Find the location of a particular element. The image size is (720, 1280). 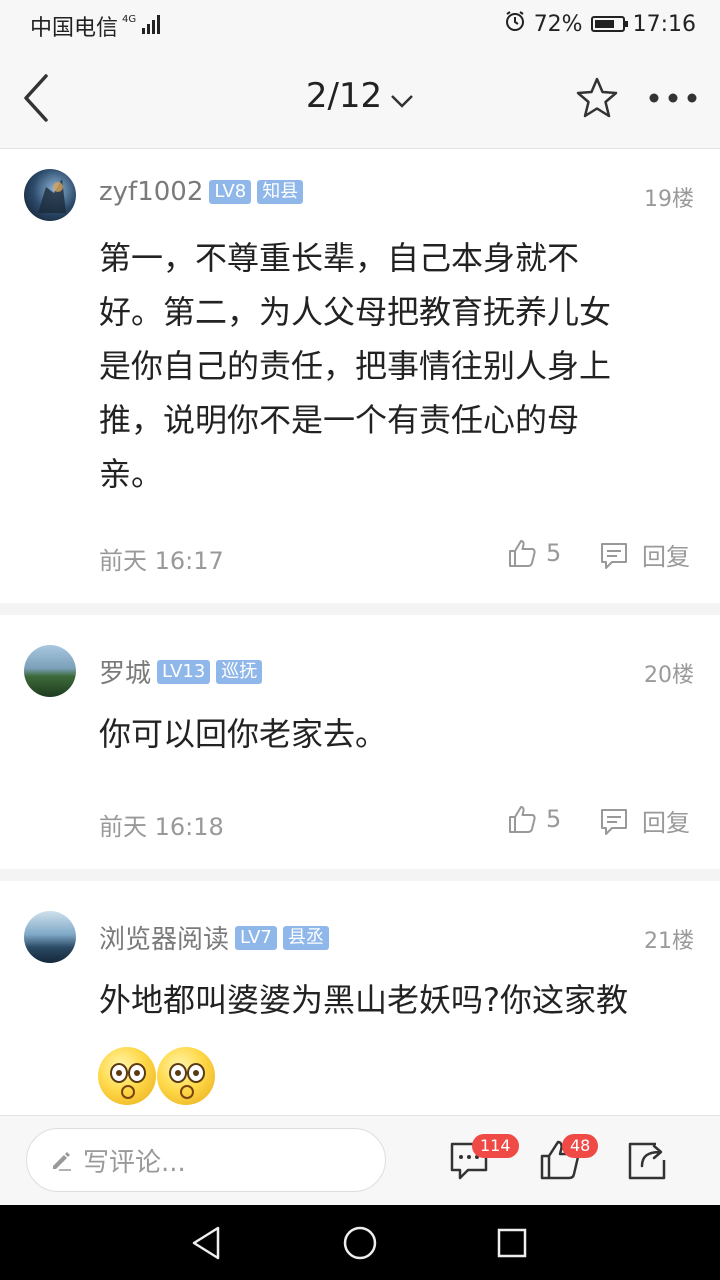

battery-icon is located at coordinates (609, 24).